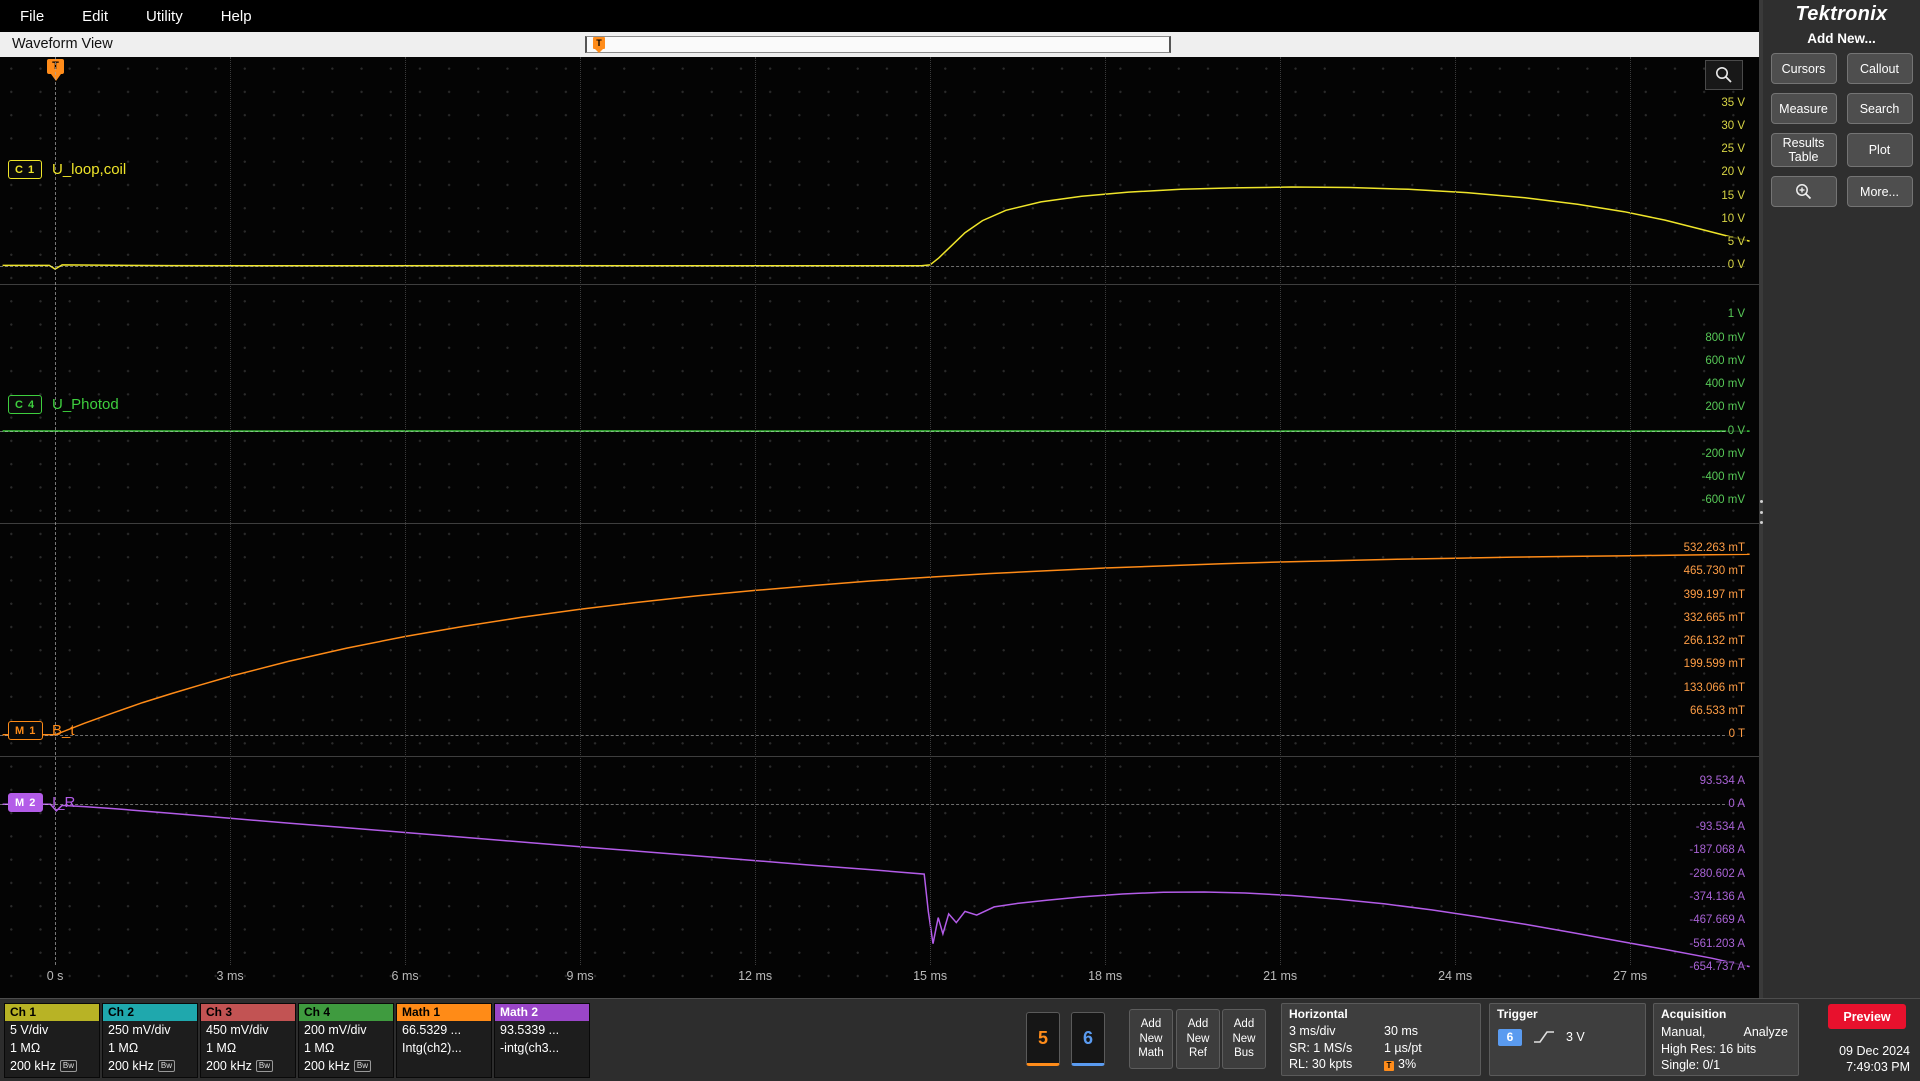  What do you see at coordinates (1726, 1065) in the screenshot?
I see `acquisition-single: Single: 0/1` at bounding box center [1726, 1065].